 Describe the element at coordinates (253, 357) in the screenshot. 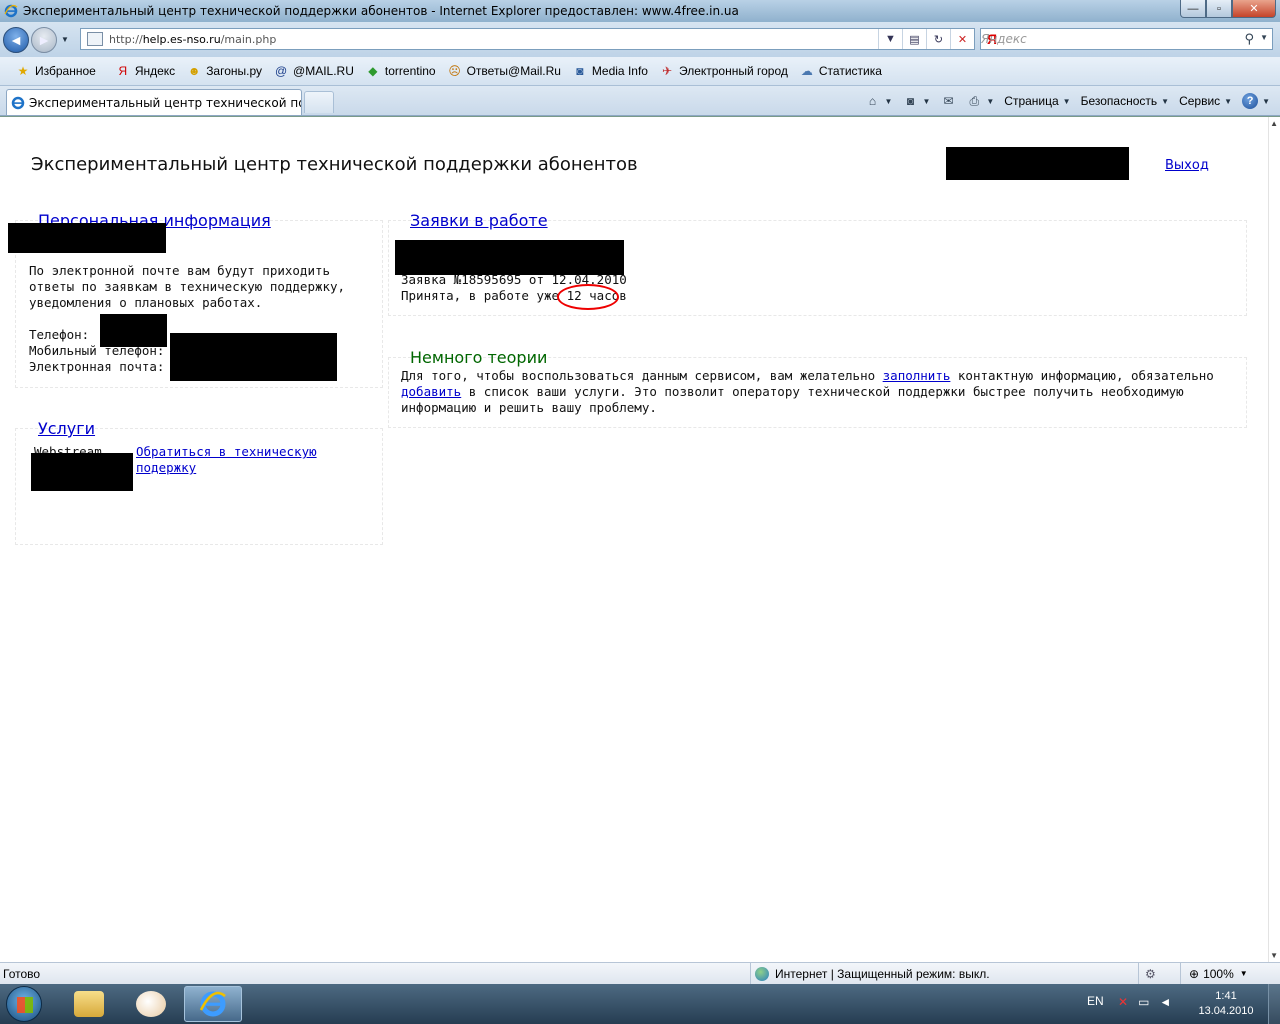

I see `redacted-contacts` at that location.